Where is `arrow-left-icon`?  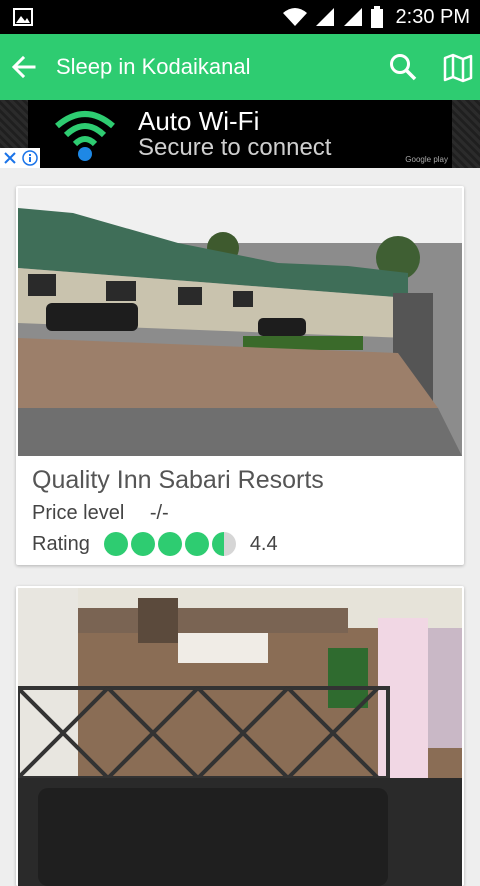 arrow-left-icon is located at coordinates (24, 67).